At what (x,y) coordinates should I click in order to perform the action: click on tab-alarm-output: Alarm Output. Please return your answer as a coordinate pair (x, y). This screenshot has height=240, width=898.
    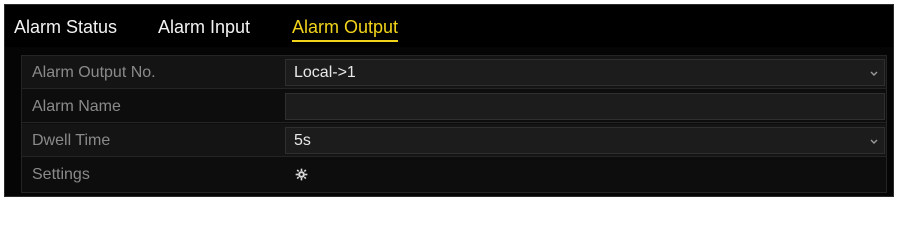
    Looking at the image, I should click on (345, 29).